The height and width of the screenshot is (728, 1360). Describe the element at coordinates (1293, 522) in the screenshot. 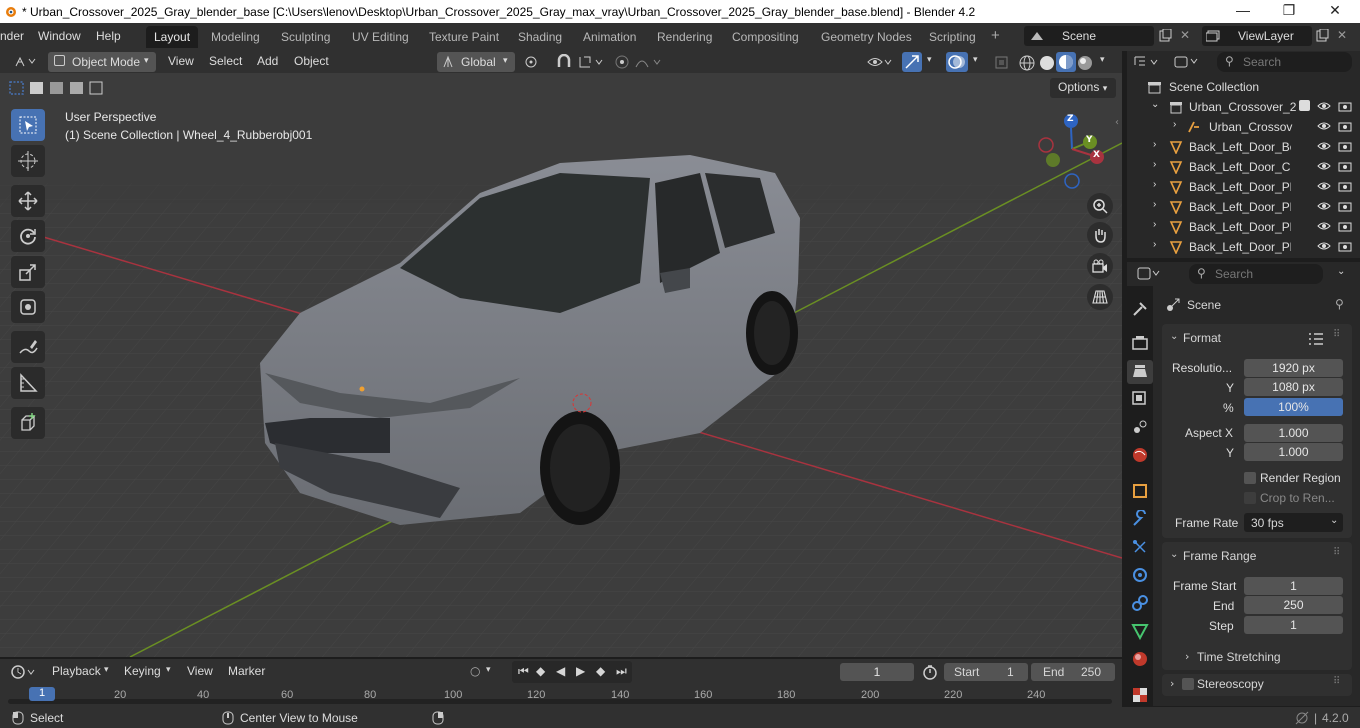

I see `frame-rate-dropdown: 30 fps ⌄` at that location.